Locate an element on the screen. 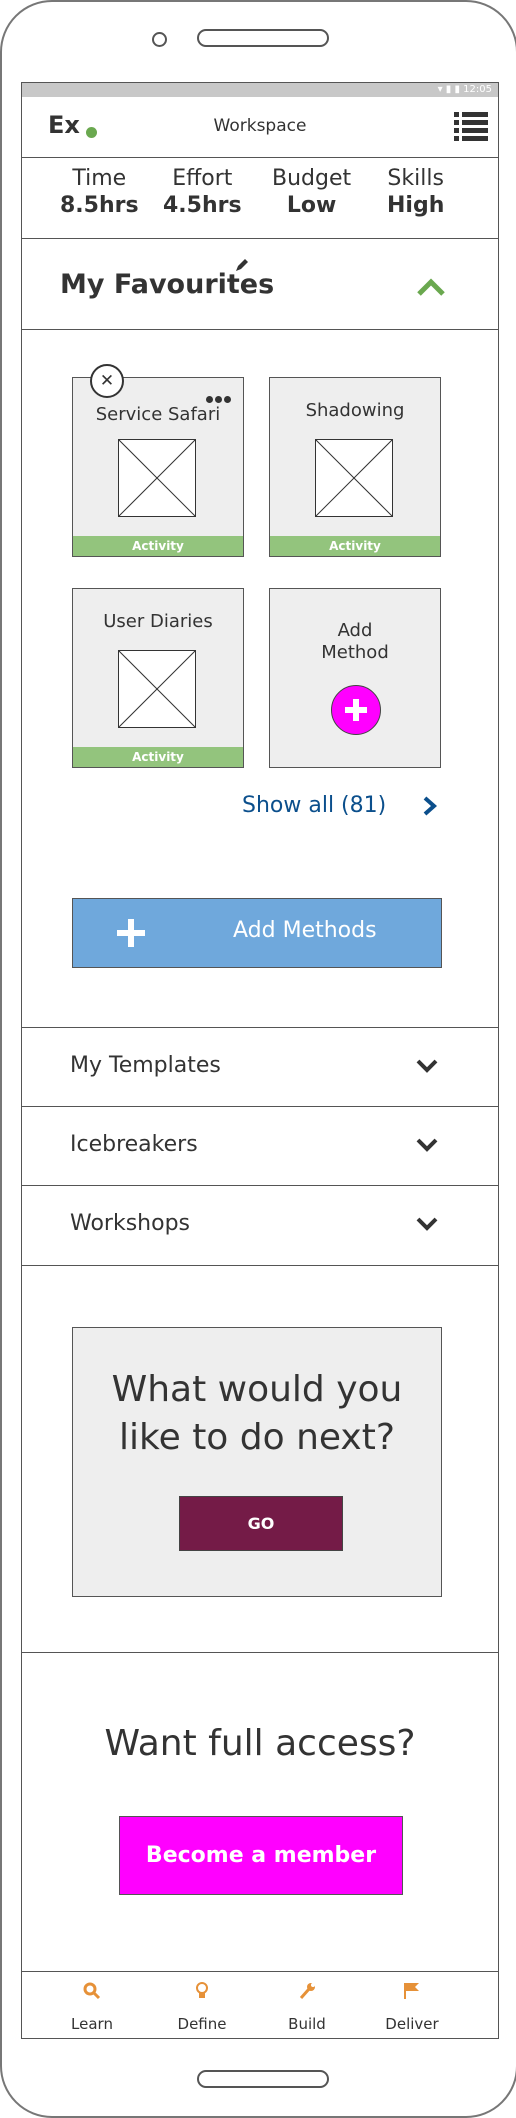  card-title: User Diaries is located at coordinates (158, 621).